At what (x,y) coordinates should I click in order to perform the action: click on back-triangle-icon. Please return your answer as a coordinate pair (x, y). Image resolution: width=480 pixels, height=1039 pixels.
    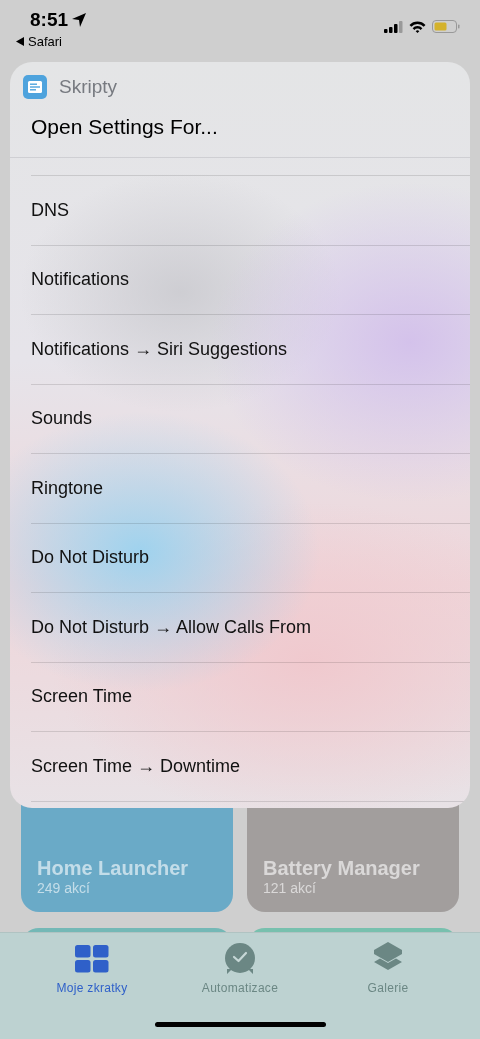
    Looking at the image, I should click on (20, 41).